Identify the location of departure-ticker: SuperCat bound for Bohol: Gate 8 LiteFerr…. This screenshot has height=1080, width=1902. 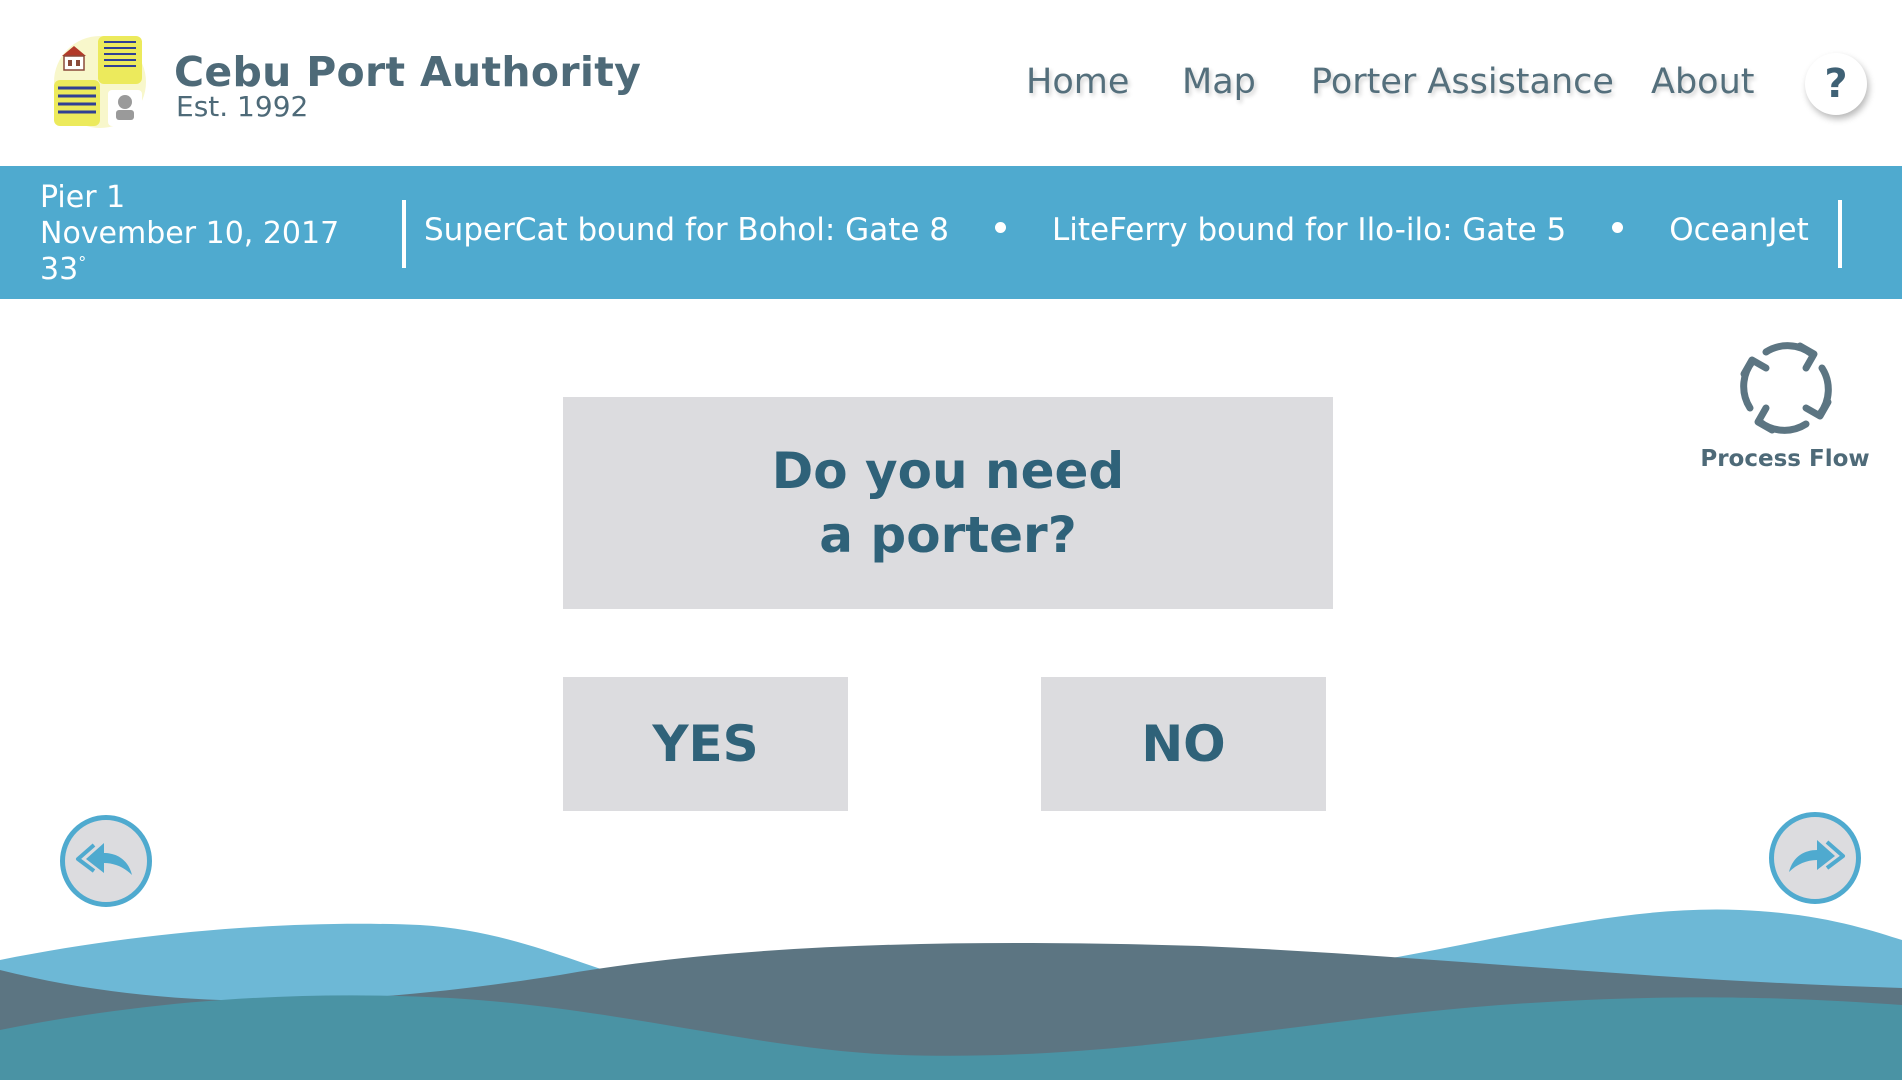
(1124, 230).